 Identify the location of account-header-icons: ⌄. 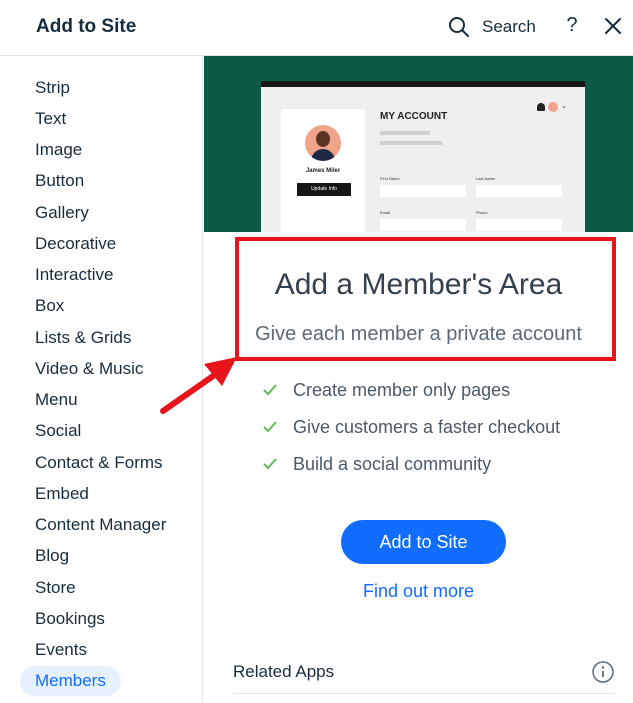
(552, 107).